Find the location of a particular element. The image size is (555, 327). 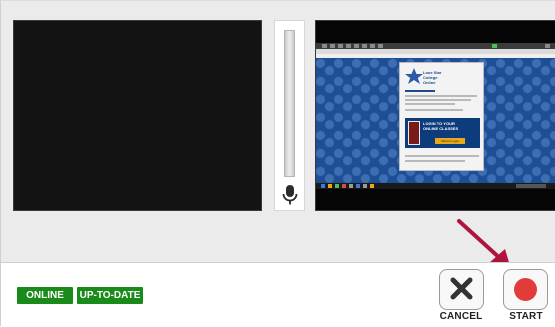

college-star-logo-icon is located at coordinates (414, 76).